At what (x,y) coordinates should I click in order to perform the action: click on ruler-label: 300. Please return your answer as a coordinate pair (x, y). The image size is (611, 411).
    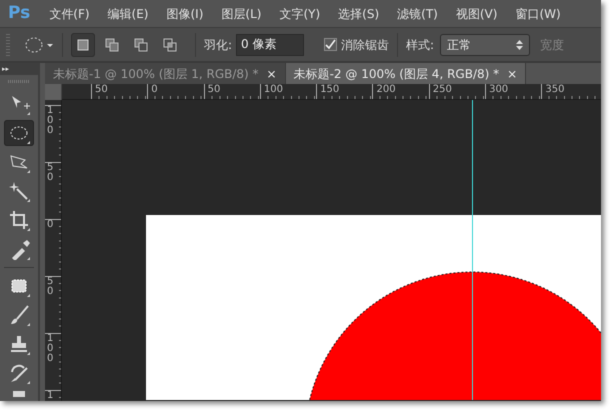
    Looking at the image, I should click on (498, 89).